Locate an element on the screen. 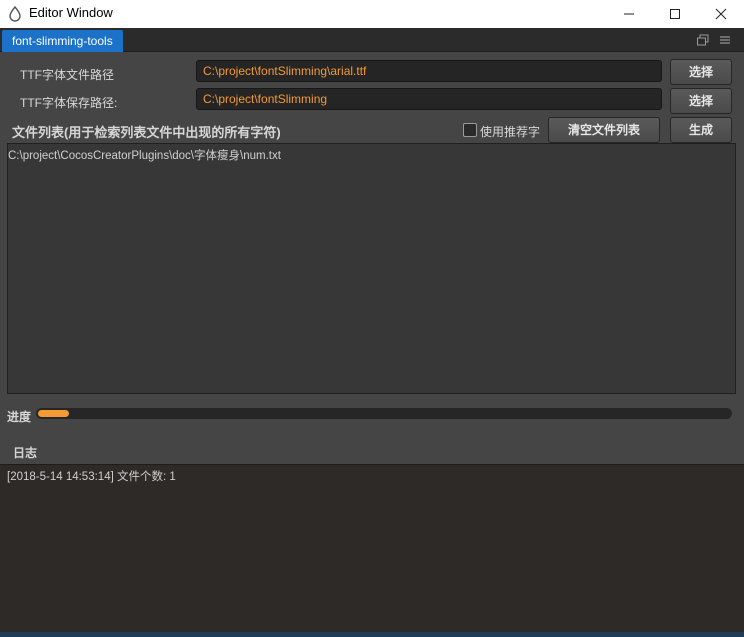 The image size is (744, 637). ttf-path-label: TTF字体文件路径 is located at coordinates (67, 75).